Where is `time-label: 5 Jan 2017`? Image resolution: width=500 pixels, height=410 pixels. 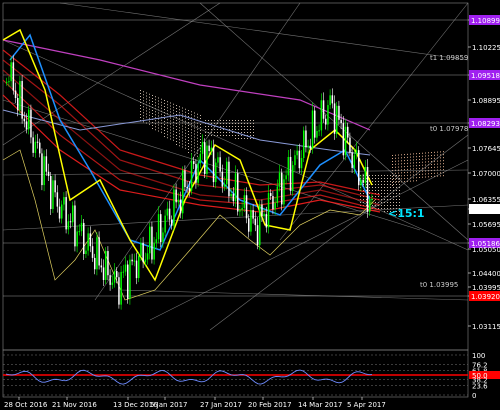
time-label: 5 Jan 2017 is located at coordinates (169, 405).